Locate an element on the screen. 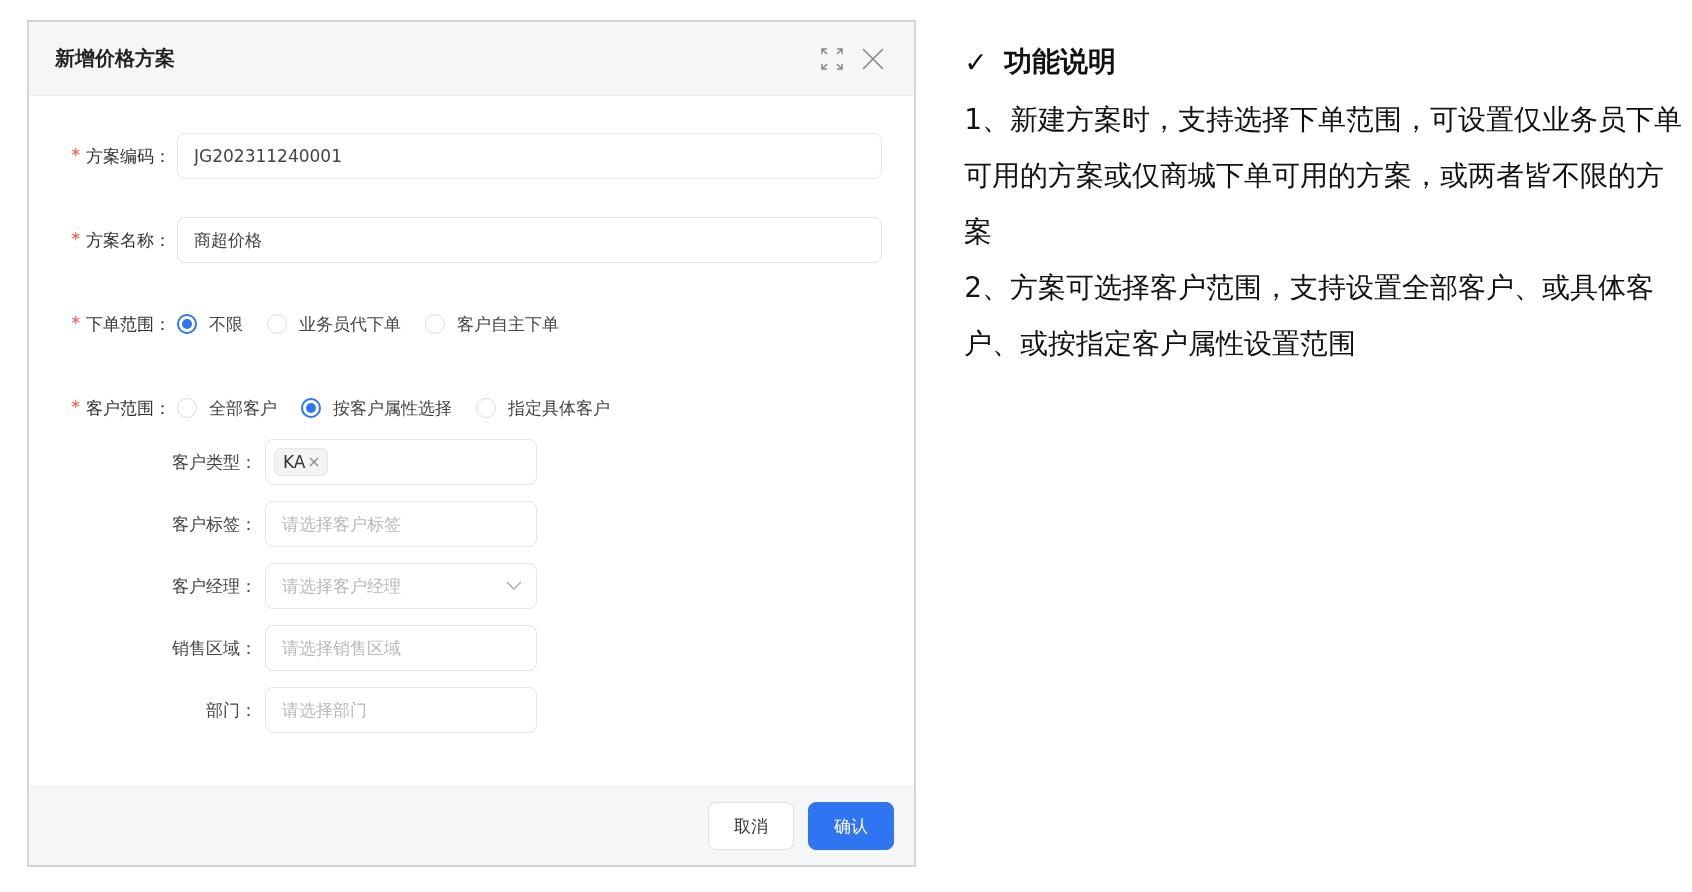 Image resolution: width=1692 pixels, height=892 pixels. radio-option: 全部客户 is located at coordinates (227, 408).